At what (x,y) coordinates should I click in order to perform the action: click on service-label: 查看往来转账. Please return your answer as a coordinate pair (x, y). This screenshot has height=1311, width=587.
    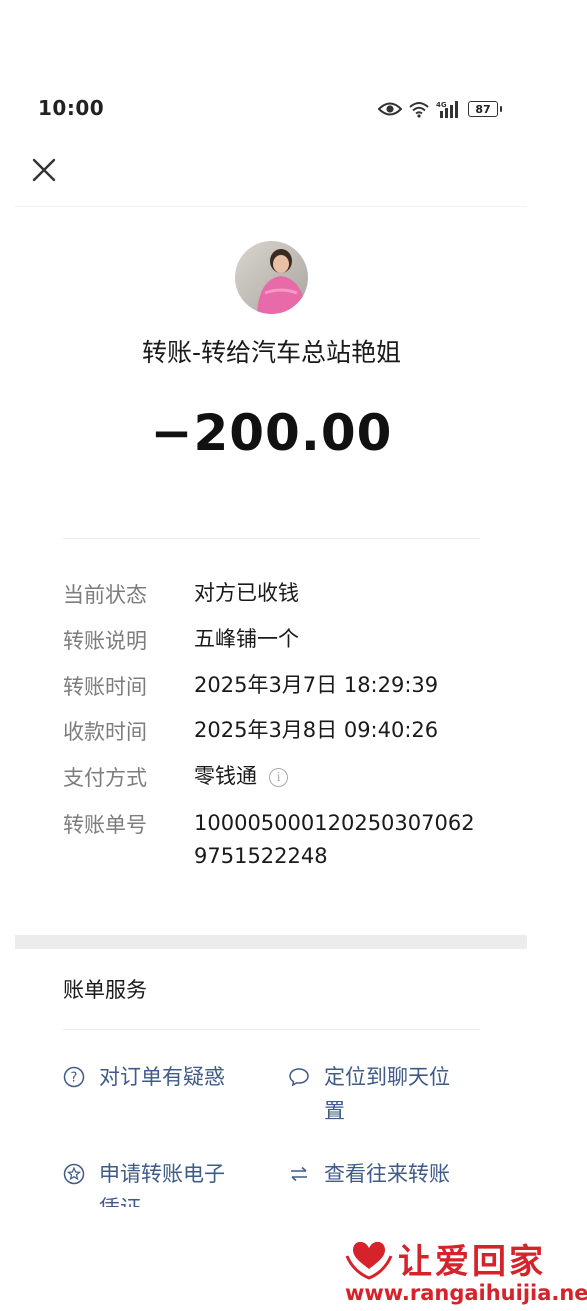
    Looking at the image, I should click on (387, 1174).